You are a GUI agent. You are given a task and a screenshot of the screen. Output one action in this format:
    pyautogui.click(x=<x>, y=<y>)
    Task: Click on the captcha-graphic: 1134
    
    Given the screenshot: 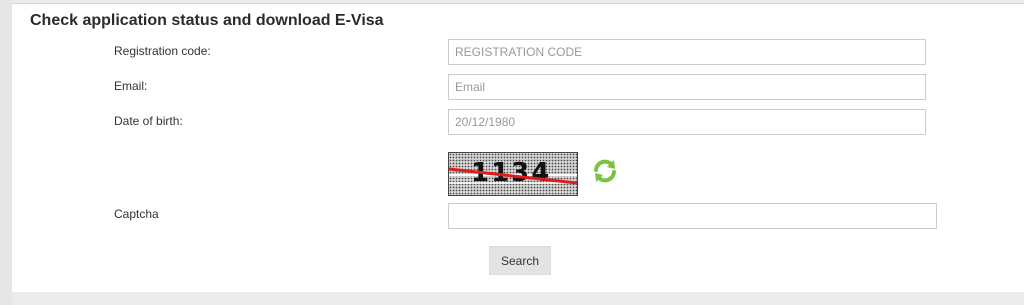 What is the action you would take?
    pyautogui.click(x=513, y=174)
    